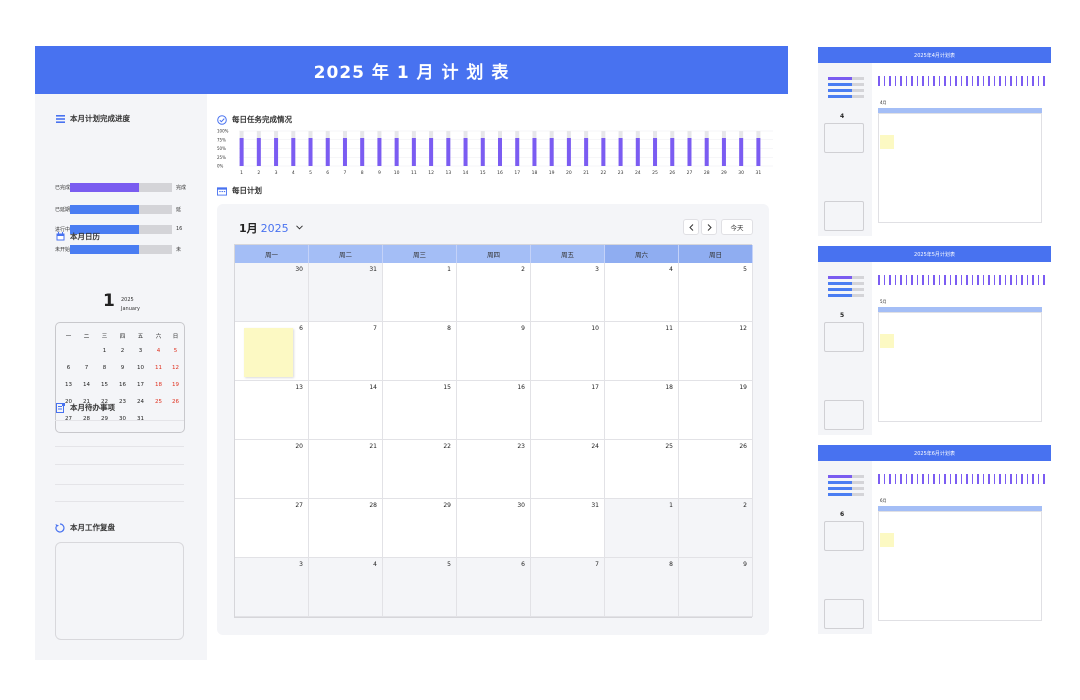  Describe the element at coordinates (494, 410) in the screenshot. I see `day-cell: 16` at that location.